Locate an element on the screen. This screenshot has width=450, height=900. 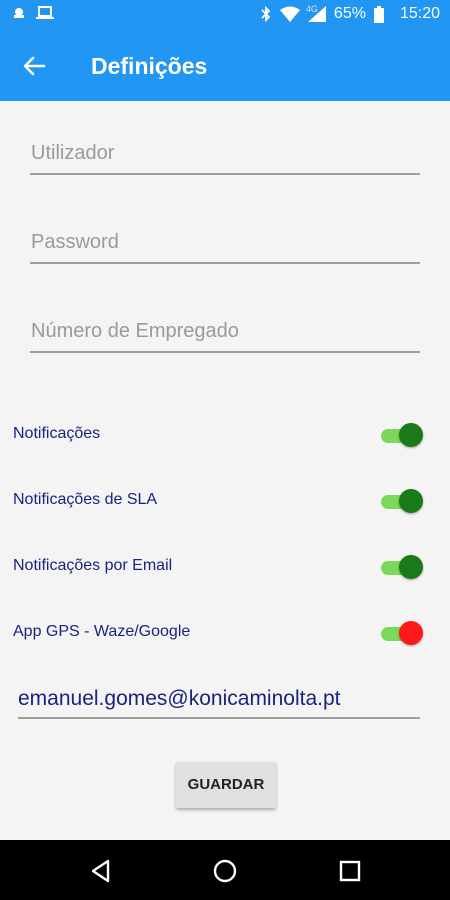
arrow-left-icon is located at coordinates (34, 66).